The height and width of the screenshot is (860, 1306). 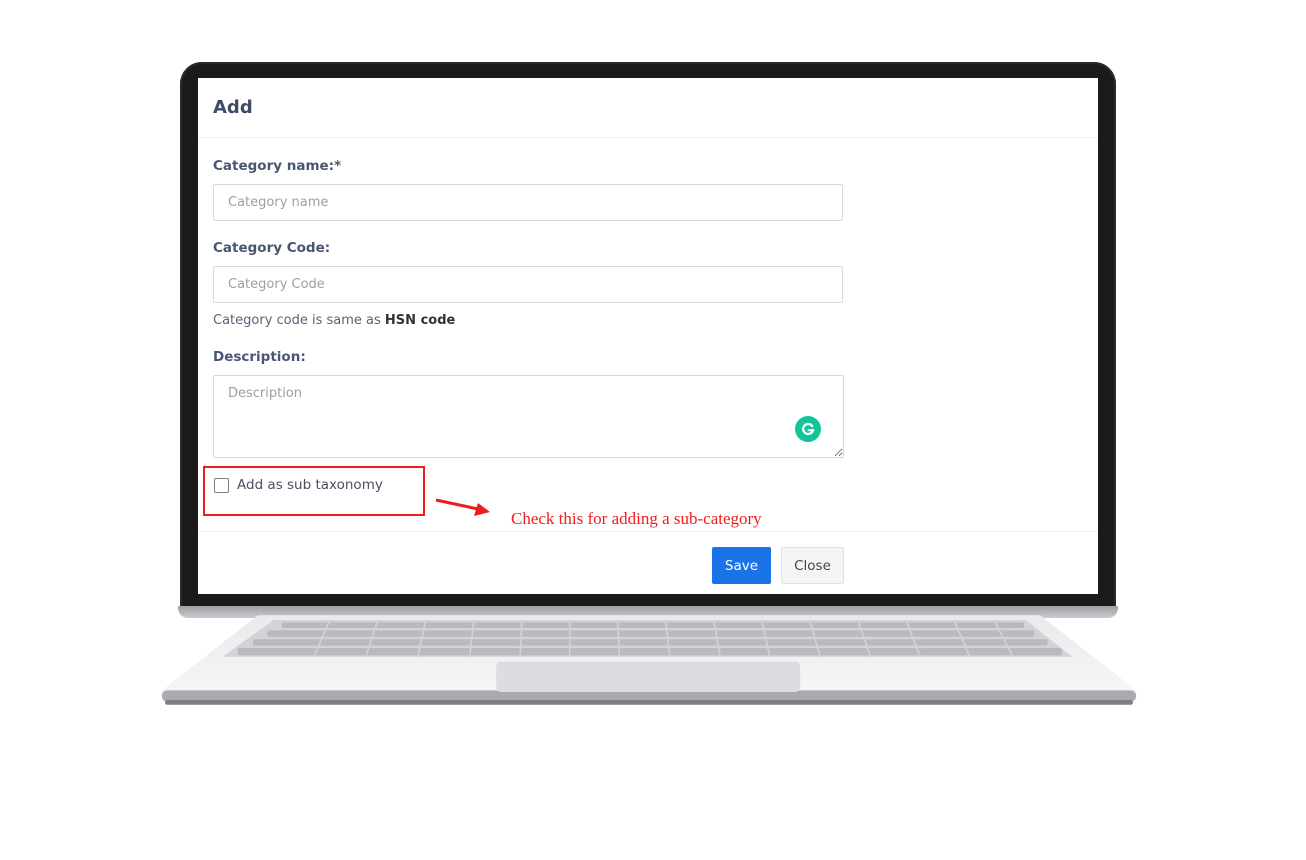 What do you see at coordinates (648, 137) in the screenshot?
I see `header-divider` at bounding box center [648, 137].